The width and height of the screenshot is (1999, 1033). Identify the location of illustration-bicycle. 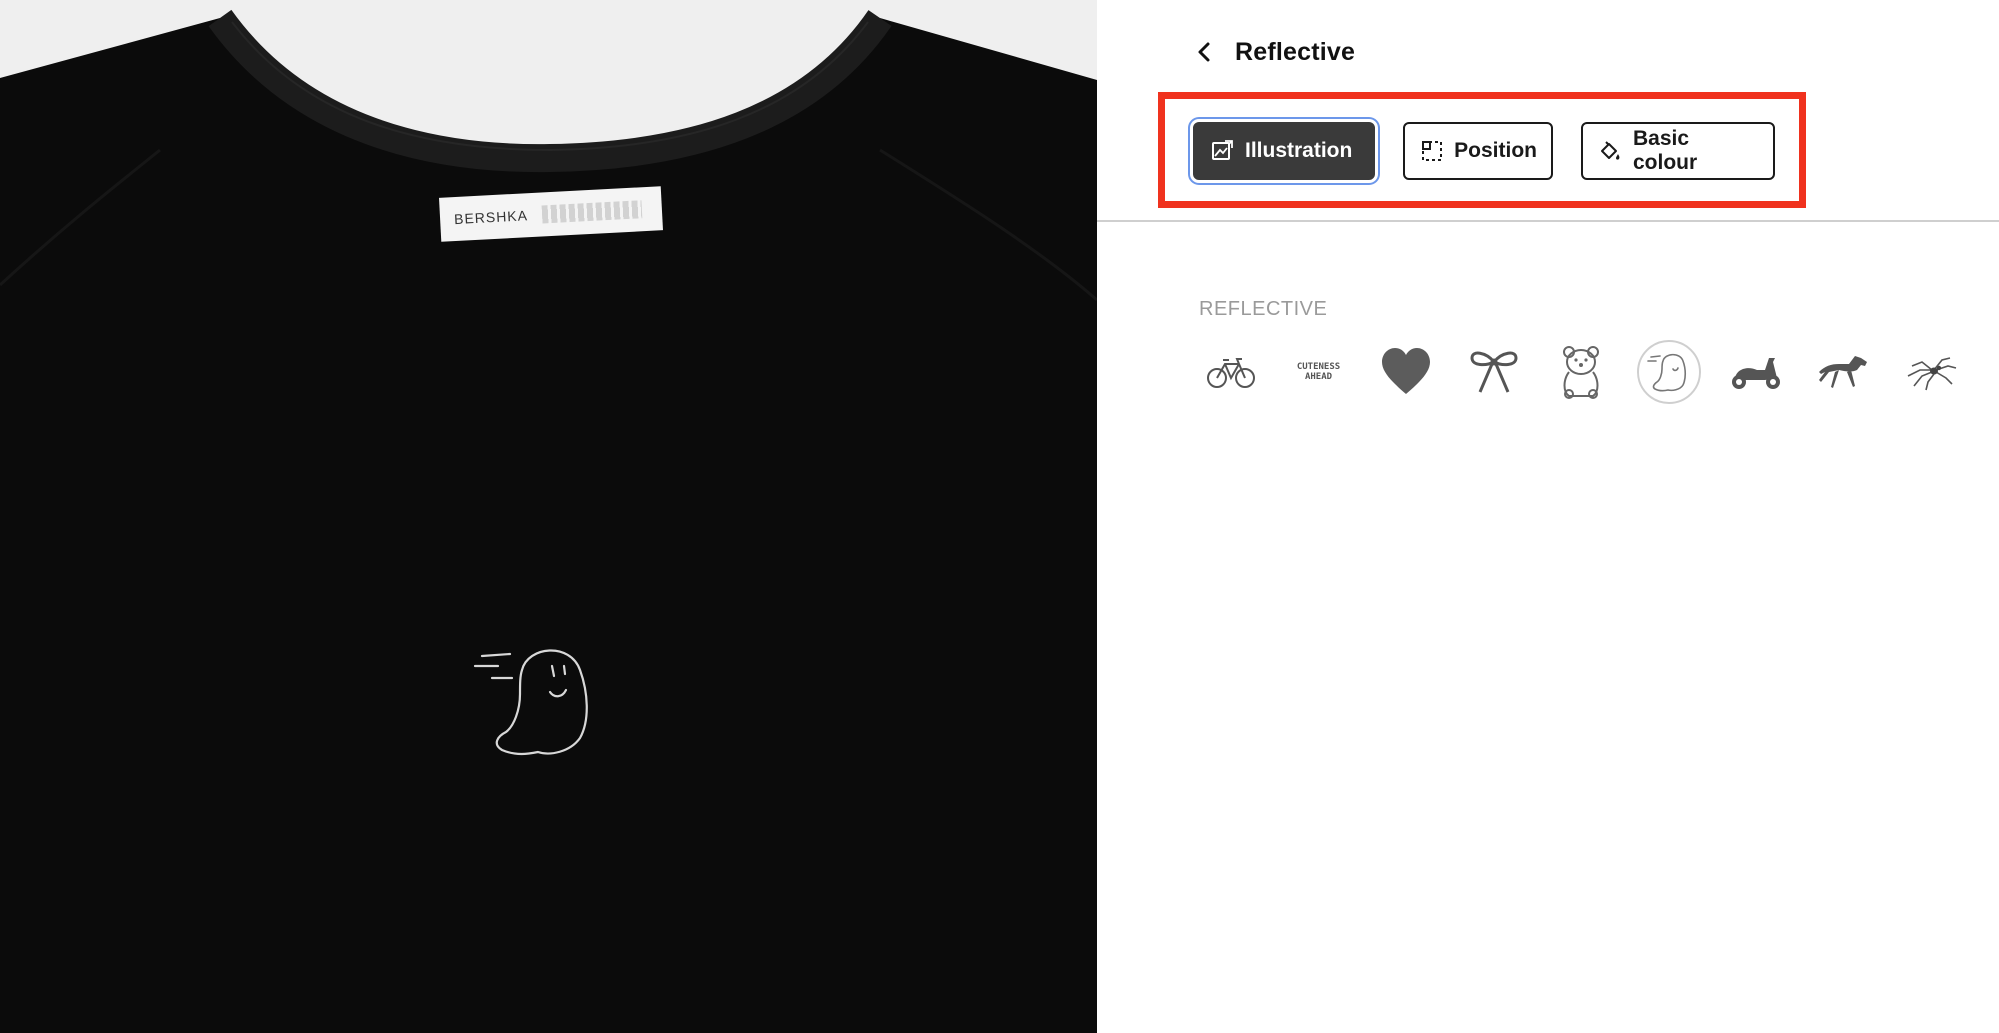
(1231, 372).